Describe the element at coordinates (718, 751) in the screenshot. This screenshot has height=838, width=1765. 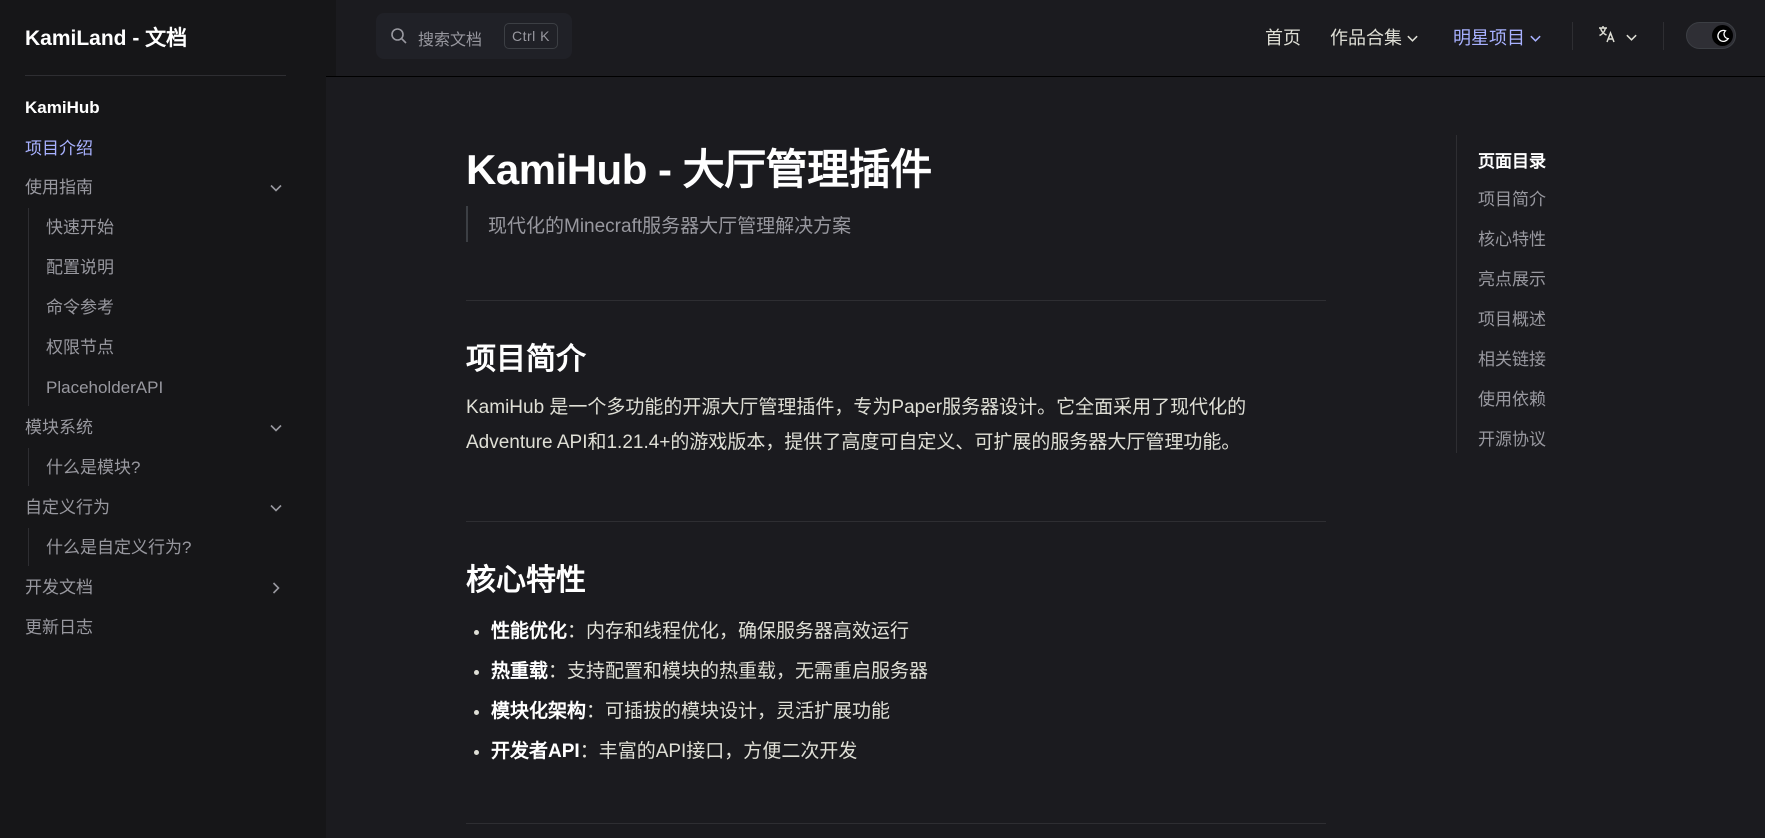
I see `feature-desc: ：丰富的API接口，方便二次开发` at that location.